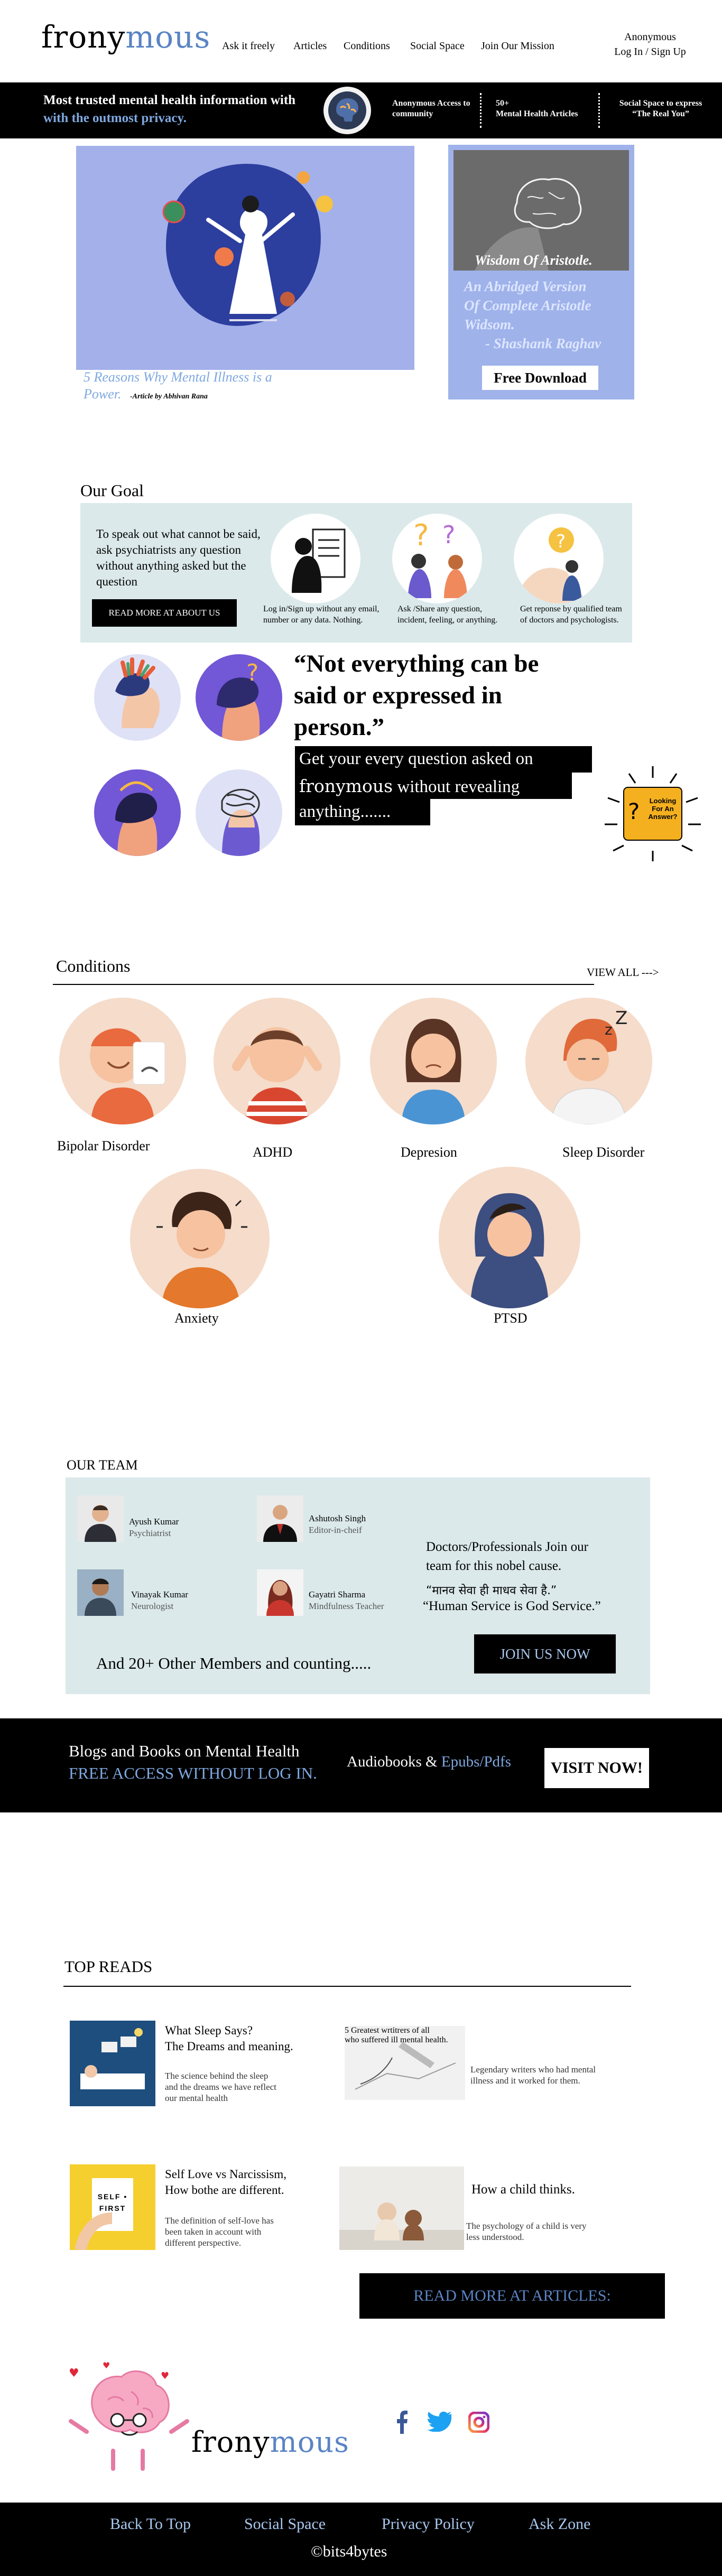 Image resolution: width=722 pixels, height=2576 pixels. Describe the element at coordinates (439, 2422) in the screenshot. I see `twitter-icon` at that location.